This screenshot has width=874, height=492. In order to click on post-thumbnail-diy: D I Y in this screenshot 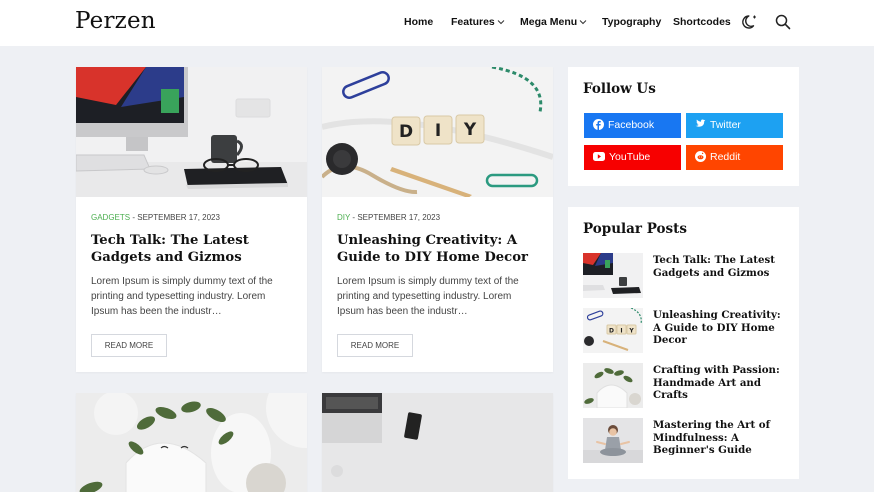, I will do `click(437, 132)`.